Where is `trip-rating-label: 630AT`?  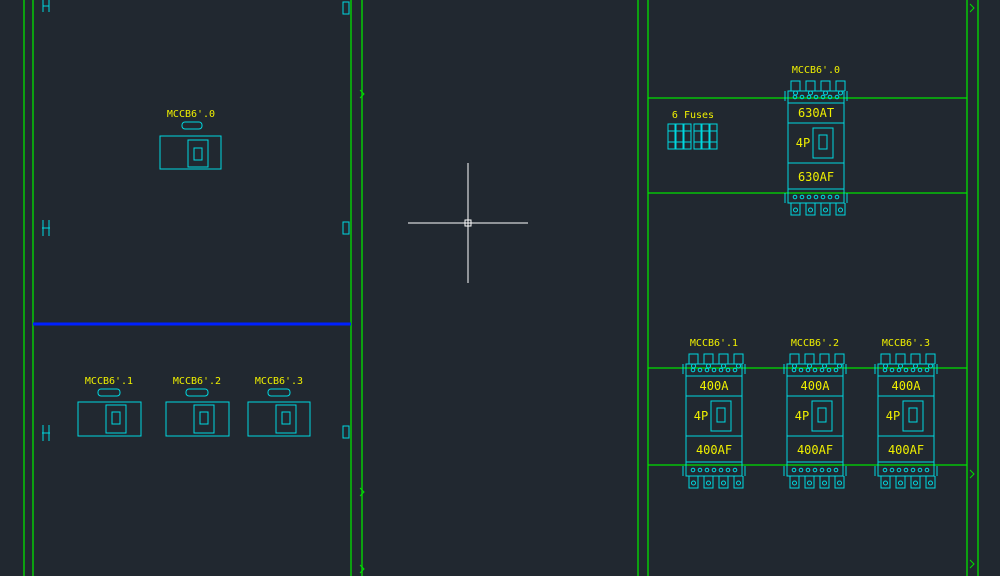 trip-rating-label: 630AT is located at coordinates (816, 113).